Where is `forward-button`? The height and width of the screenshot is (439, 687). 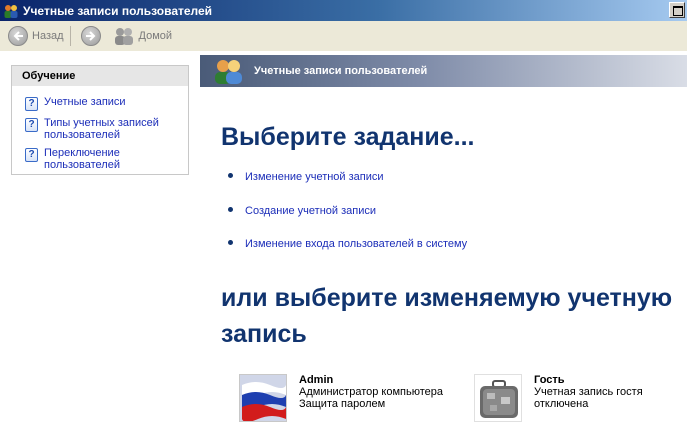 forward-button is located at coordinates (91, 36).